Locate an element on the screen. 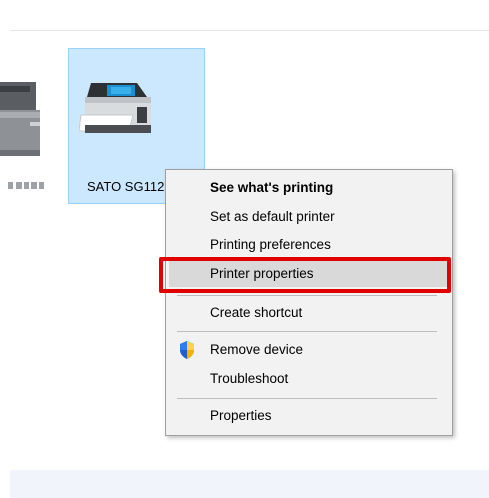  header-divider is located at coordinates (249, 30).